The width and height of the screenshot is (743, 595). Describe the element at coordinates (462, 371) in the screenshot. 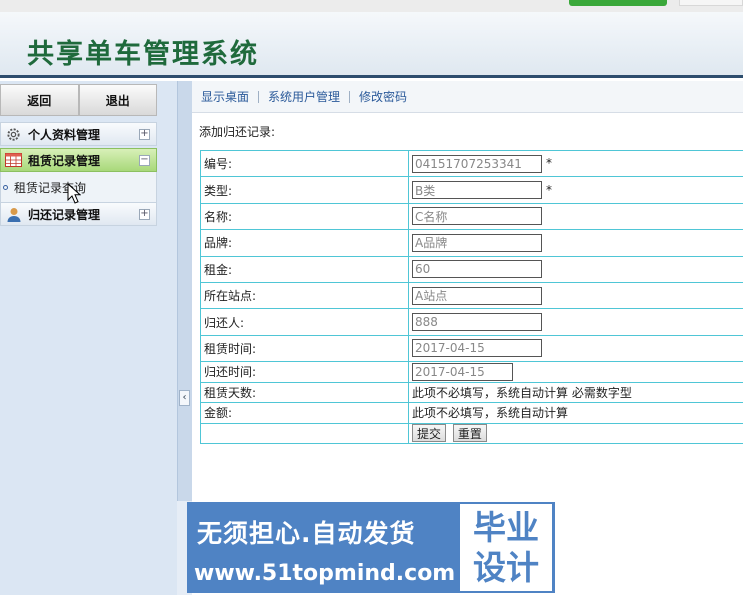

I see `return-time-input` at that location.